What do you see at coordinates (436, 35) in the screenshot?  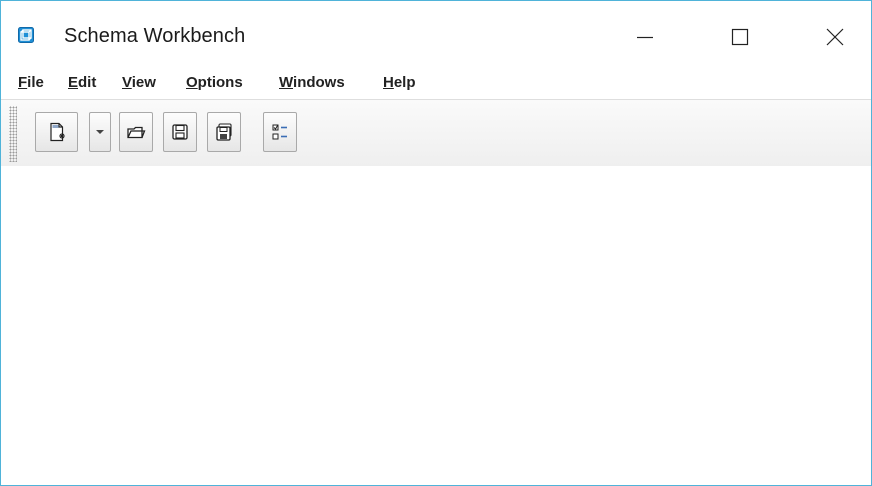 I see `title-bar: Schema Workbench` at bounding box center [436, 35].